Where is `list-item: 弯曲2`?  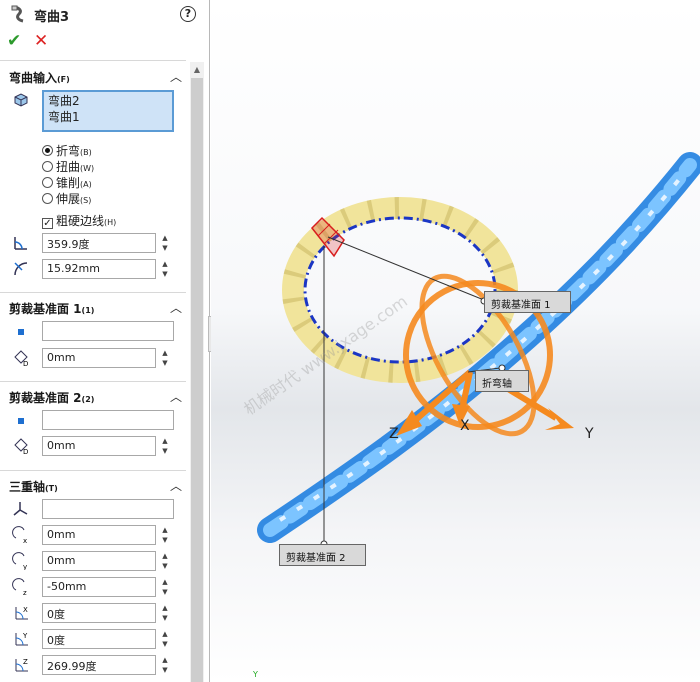 list-item: 弯曲2 is located at coordinates (108, 101).